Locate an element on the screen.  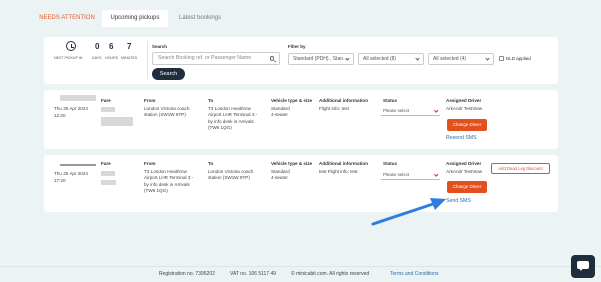
chat-button is located at coordinates (583, 266).